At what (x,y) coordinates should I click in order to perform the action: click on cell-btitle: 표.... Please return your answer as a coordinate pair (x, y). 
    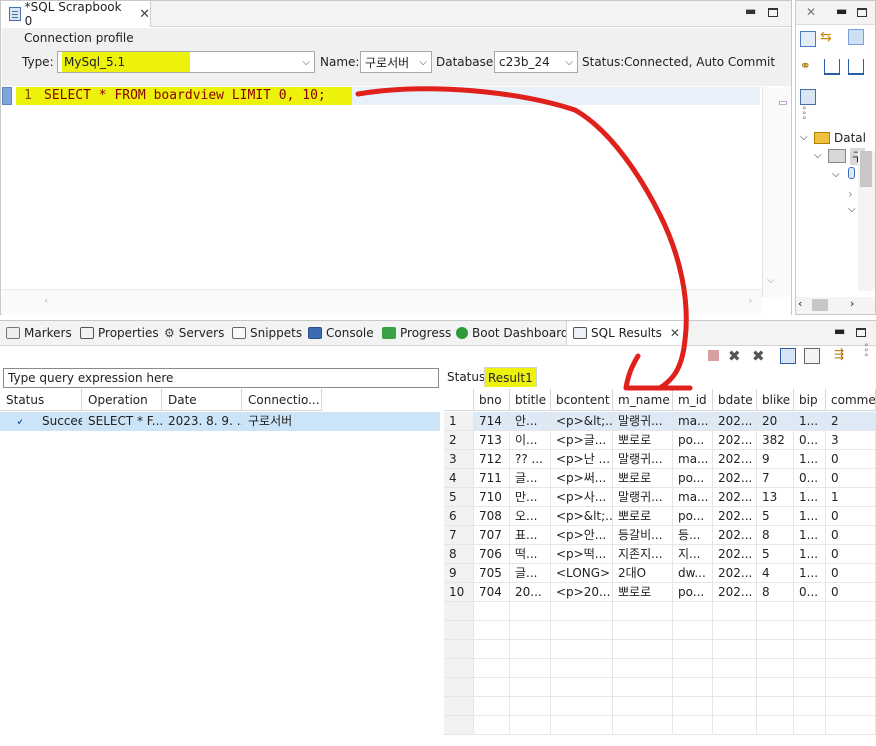
    Looking at the image, I should click on (530, 535).